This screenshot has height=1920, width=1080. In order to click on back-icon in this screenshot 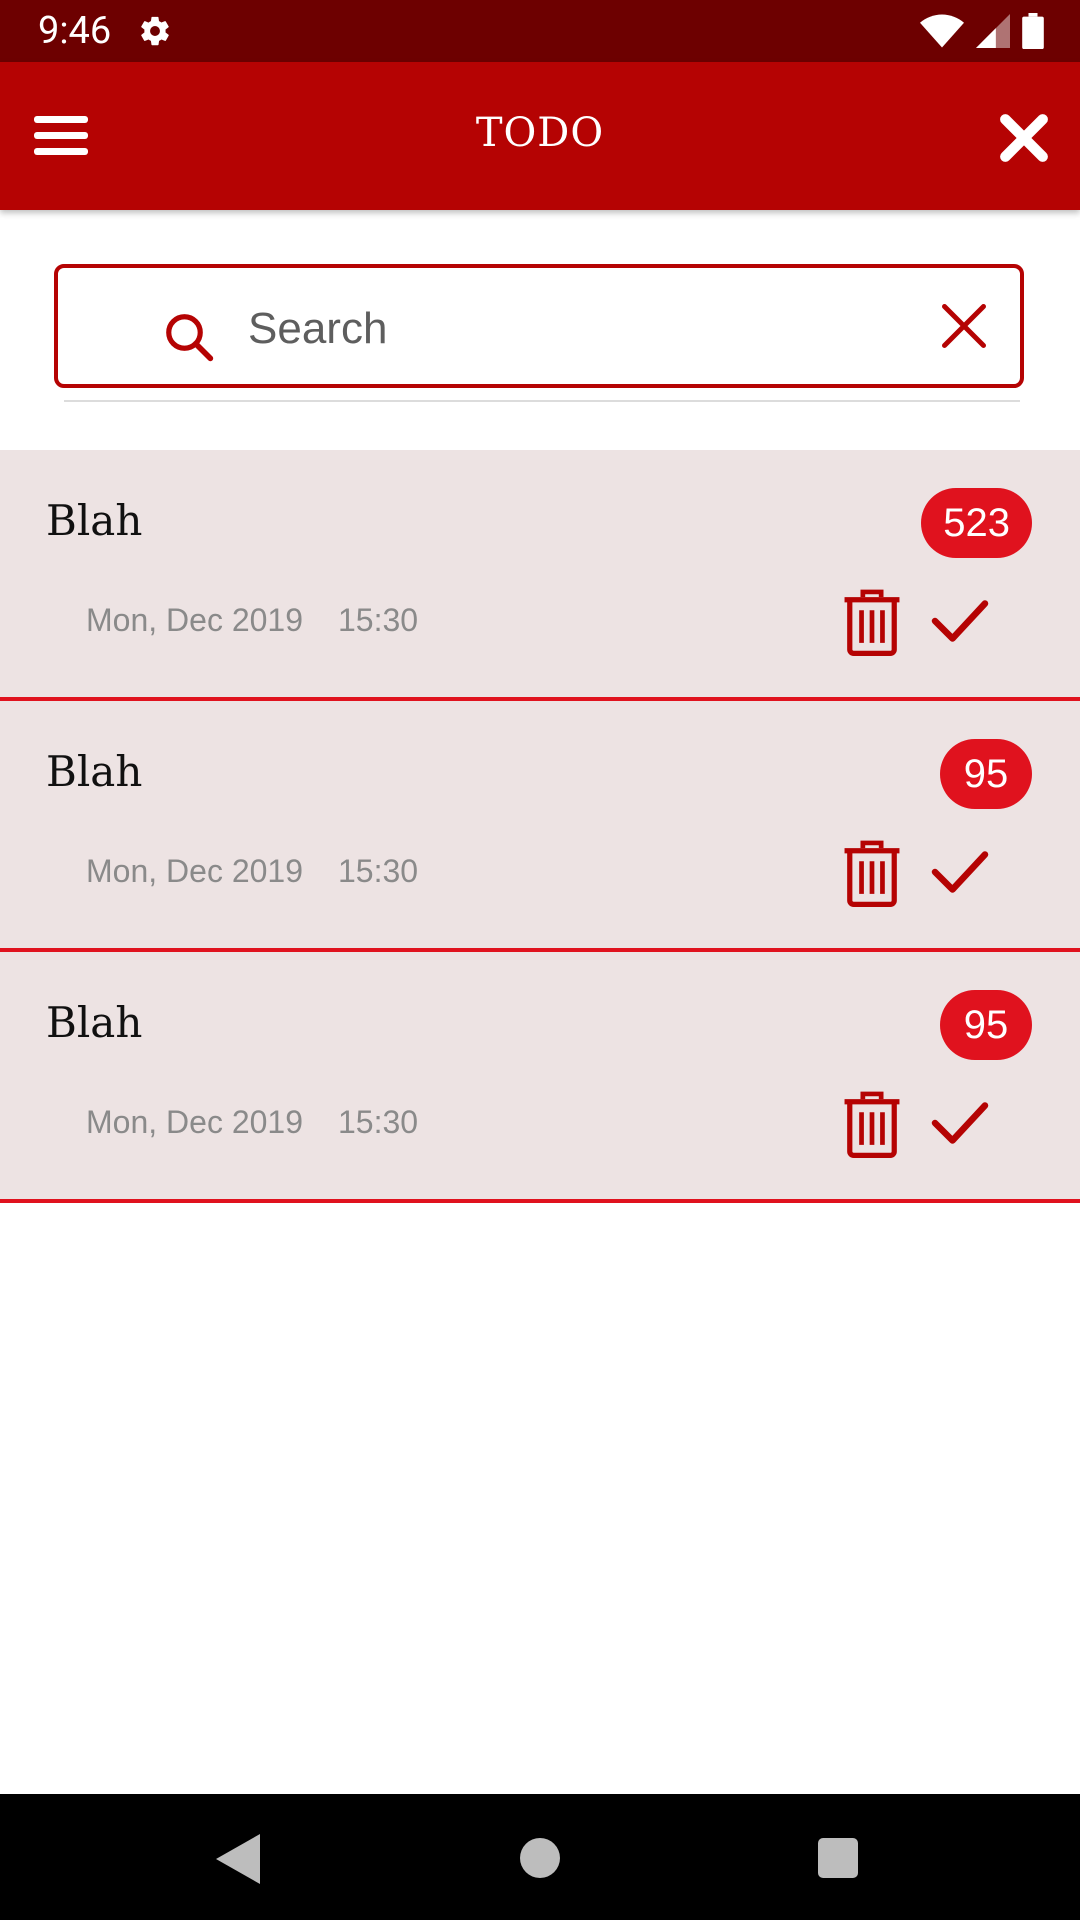, I will do `click(238, 1859)`.